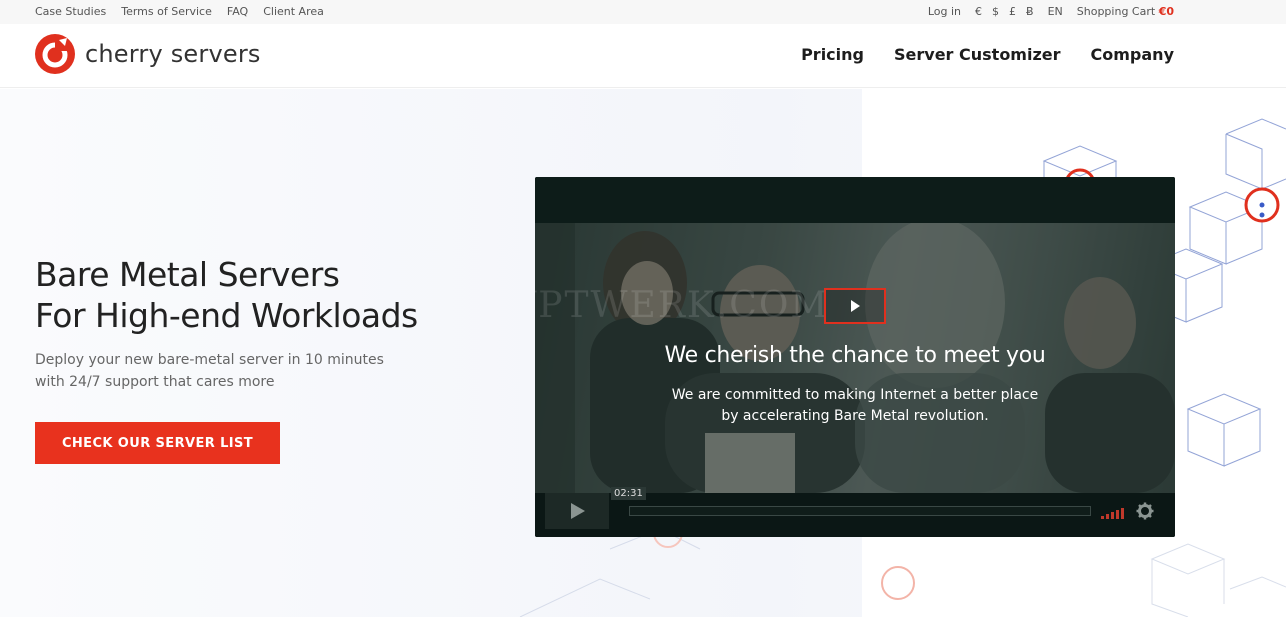 This screenshot has height=617, width=1286. Describe the element at coordinates (293, 11) in the screenshot. I see `client-area-link: Client Area` at that location.